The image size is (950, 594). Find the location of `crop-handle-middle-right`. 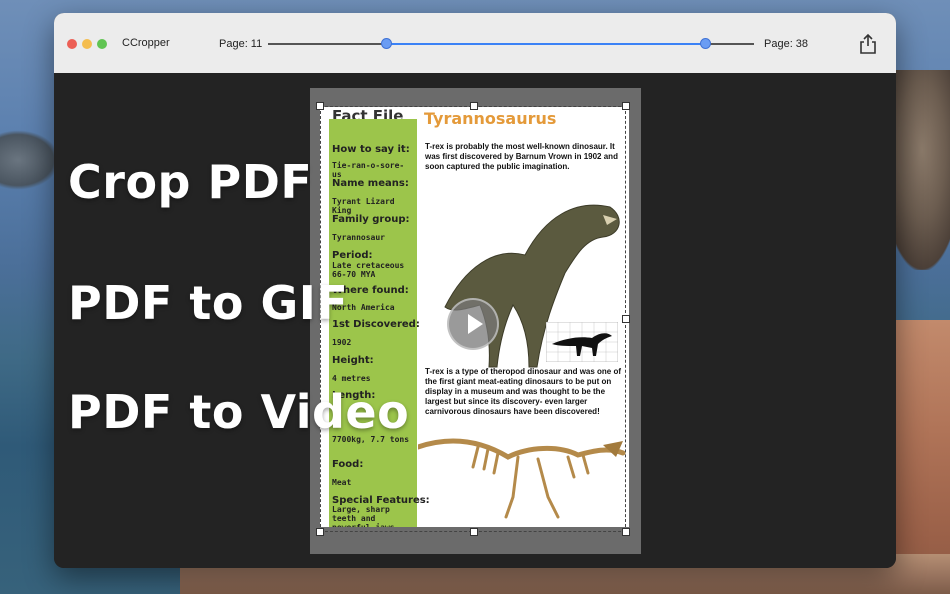

crop-handle-middle-right is located at coordinates (626, 319).